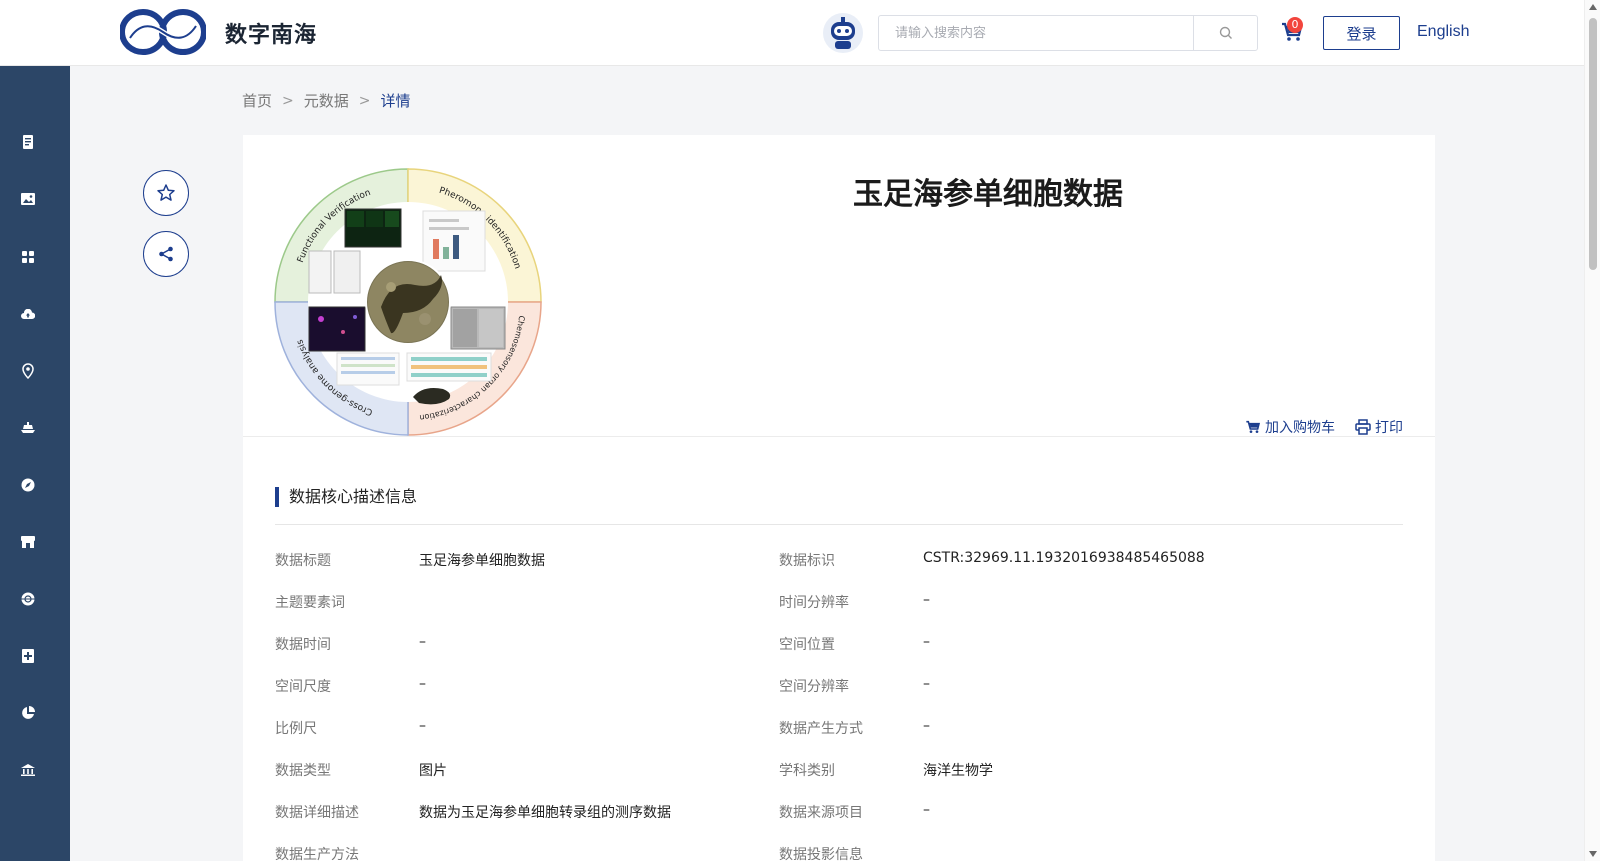 The height and width of the screenshot is (861, 1600). What do you see at coordinates (346, 497) in the screenshot?
I see `section-title: 数据核心描述信息` at bounding box center [346, 497].